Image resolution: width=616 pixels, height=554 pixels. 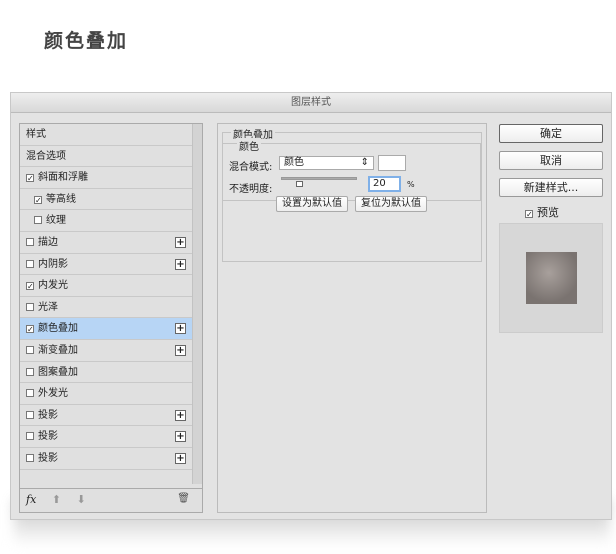 I want to click on style-item: 描边 +, so click(x=106, y=243).